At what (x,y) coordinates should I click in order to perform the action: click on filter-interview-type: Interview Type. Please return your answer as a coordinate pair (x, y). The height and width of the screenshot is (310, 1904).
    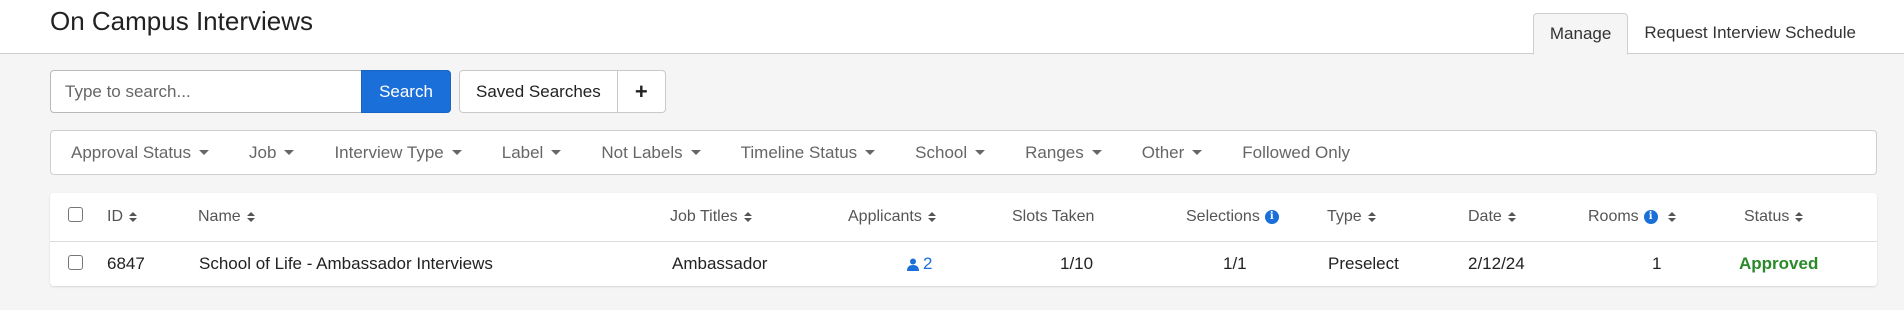
    Looking at the image, I should click on (398, 152).